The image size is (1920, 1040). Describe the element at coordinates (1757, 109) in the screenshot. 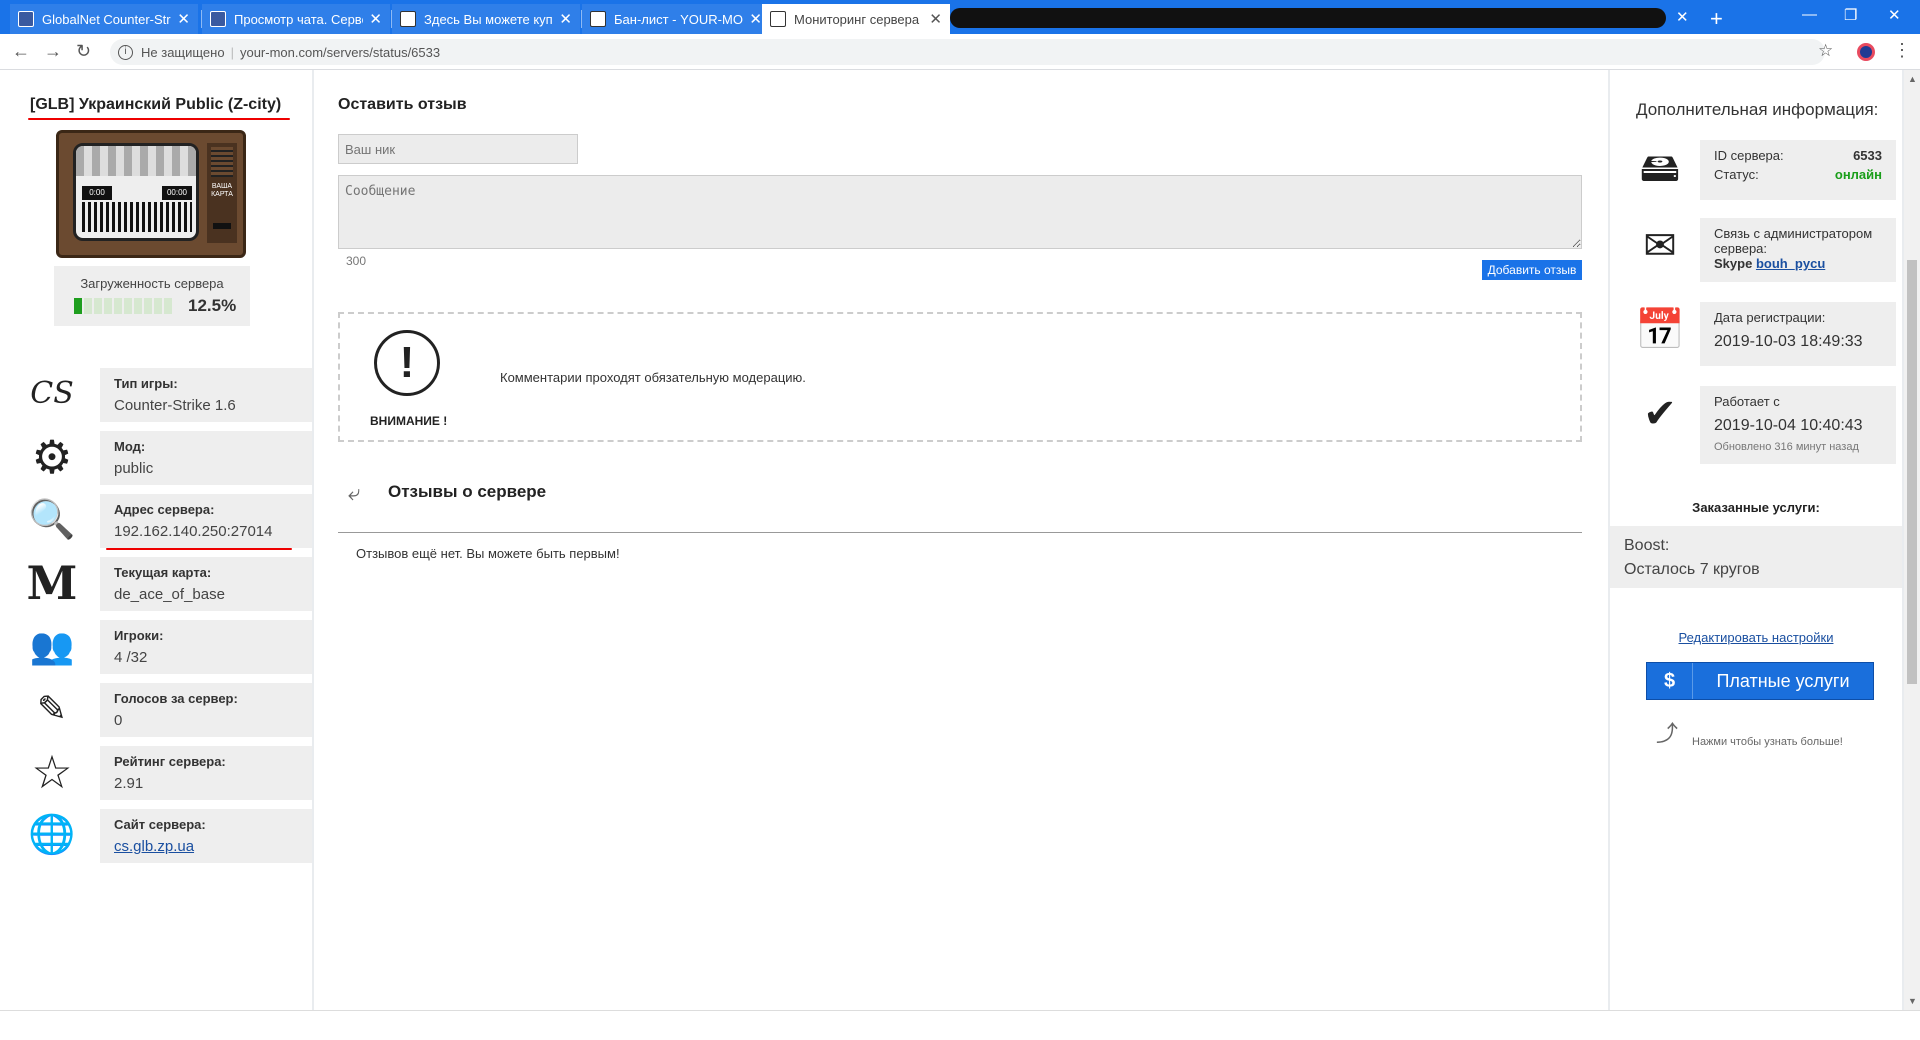

I see `extra-info-heading: Дополнительная информация:` at that location.